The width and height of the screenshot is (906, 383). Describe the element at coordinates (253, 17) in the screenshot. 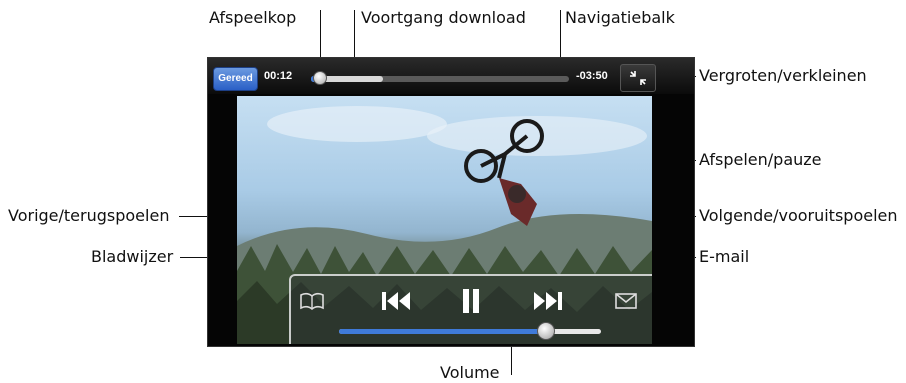

I see `callout-playhead: Afspeelkop` at that location.